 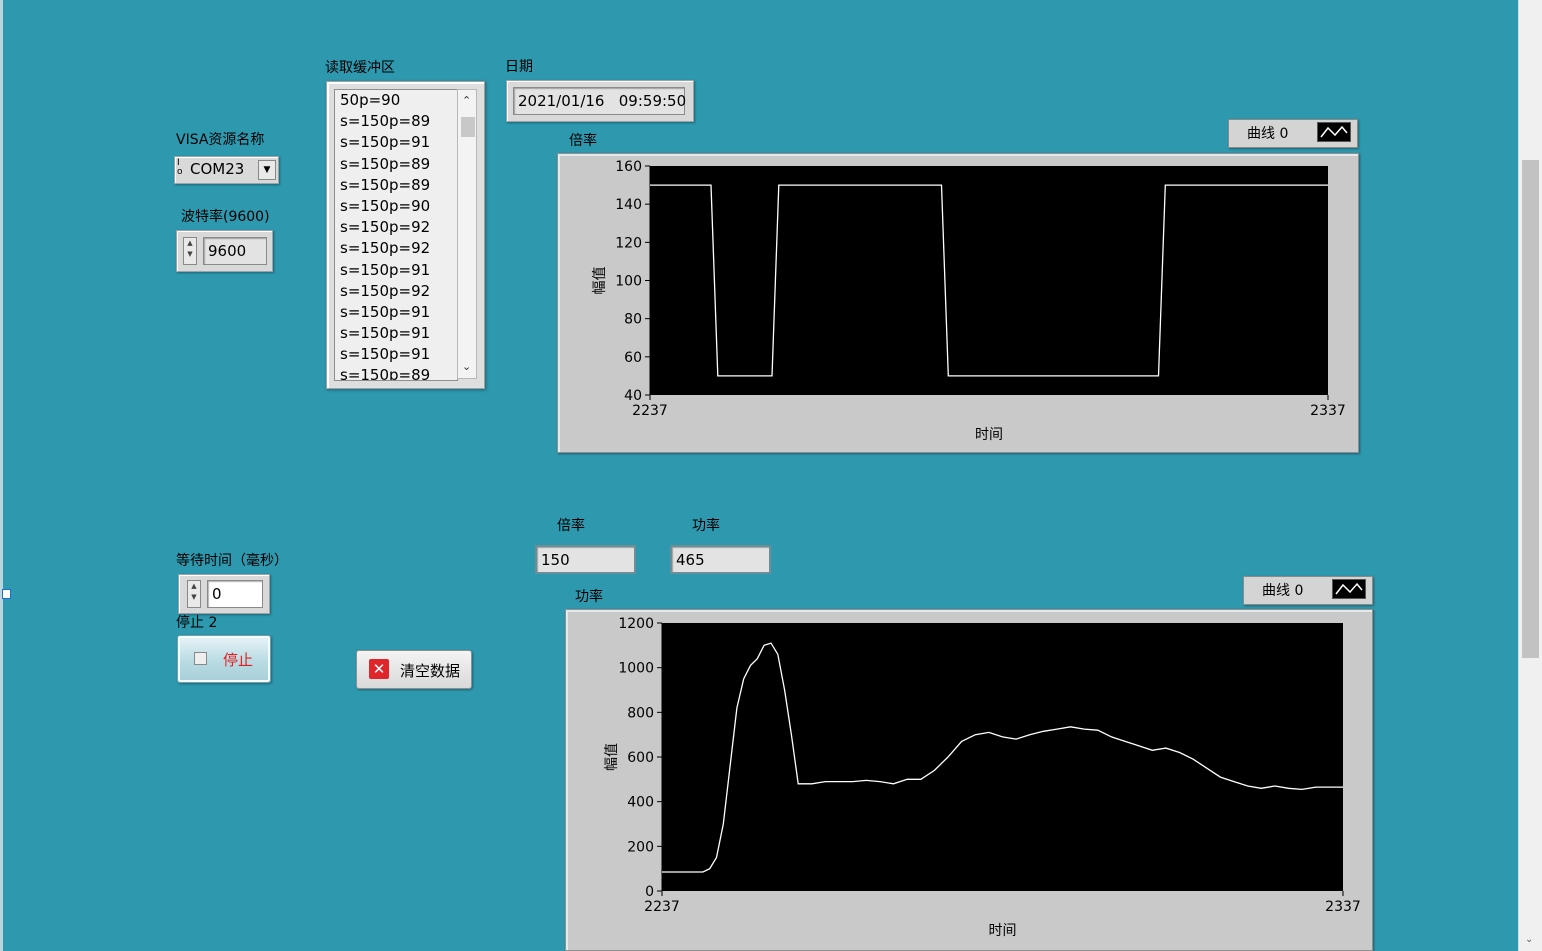 What do you see at coordinates (640, 847) in the screenshot?
I see `y-tick-label: 200` at bounding box center [640, 847].